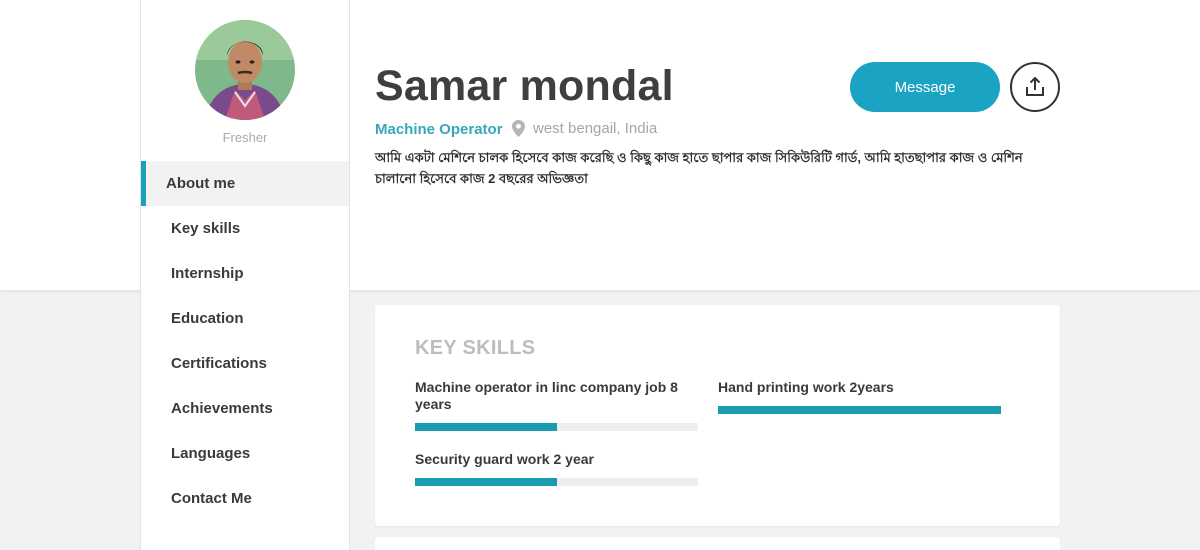 The image size is (1200, 550). Describe the element at coordinates (925, 87) in the screenshot. I see `message-button: Message` at that location.